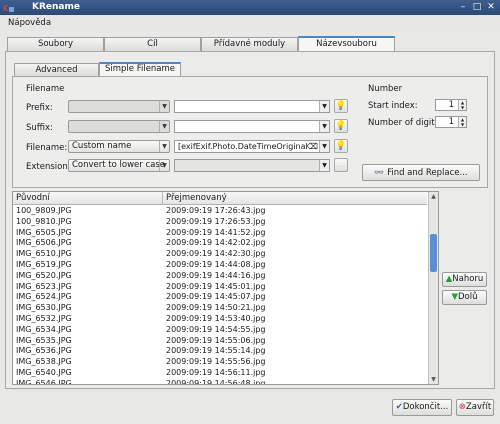  What do you see at coordinates (216, 254) in the screenshot?
I see `renamed-filename: 2009:09:19 14:42:30.jpg` at bounding box center [216, 254].